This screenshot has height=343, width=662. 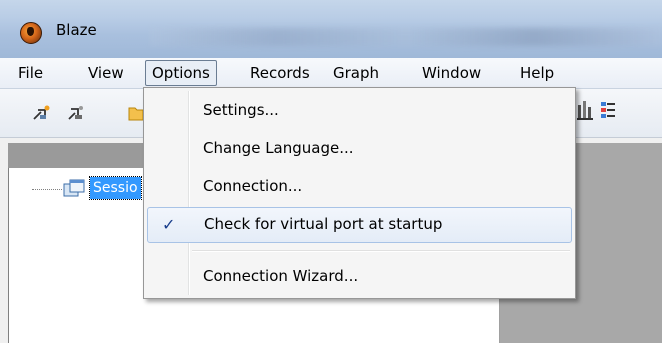 What do you see at coordinates (76, 113) in the screenshot?
I see `disconnect-icon` at bounding box center [76, 113].